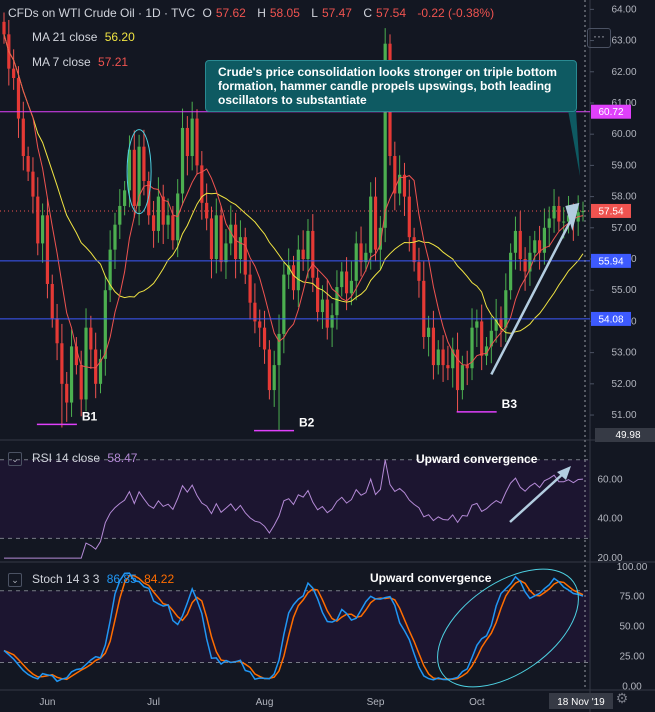 Image resolution: width=655 pixels, height=712 pixels. Describe the element at coordinates (623, 9) in the screenshot. I see `price-tick-label: 64.00` at that location.